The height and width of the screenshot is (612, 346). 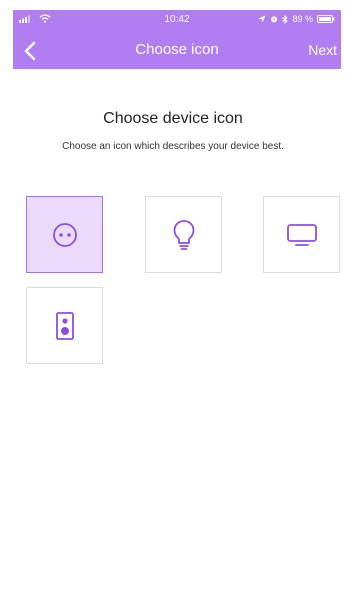 What do you see at coordinates (262, 19) in the screenshot?
I see `location-icon` at bounding box center [262, 19].